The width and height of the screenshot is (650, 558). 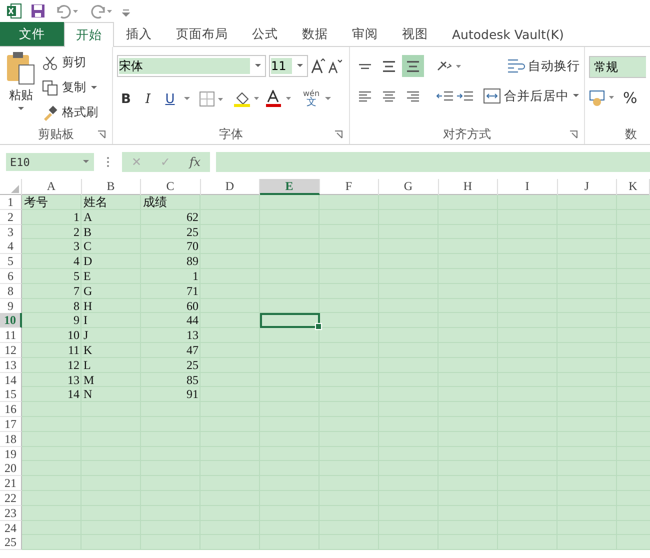 I want to click on table-cell-text: 62, so click(x=193, y=217).